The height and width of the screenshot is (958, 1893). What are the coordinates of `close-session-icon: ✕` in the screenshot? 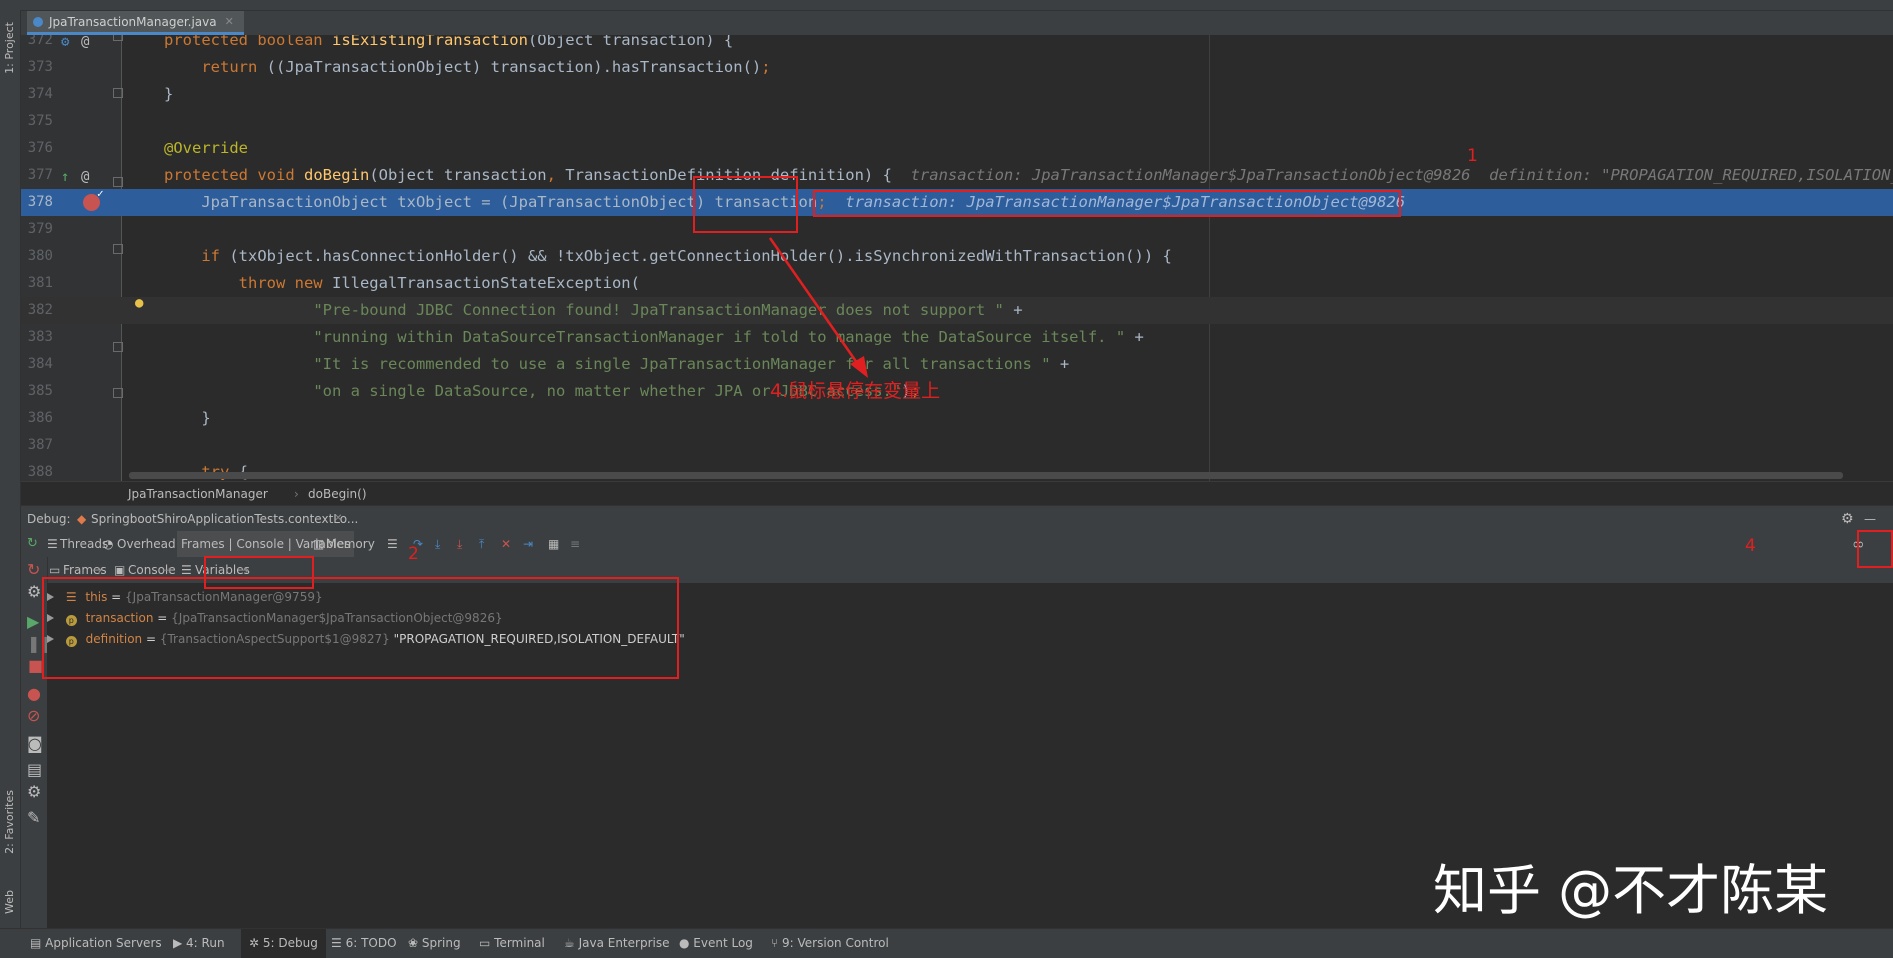 It's located at (338, 519).